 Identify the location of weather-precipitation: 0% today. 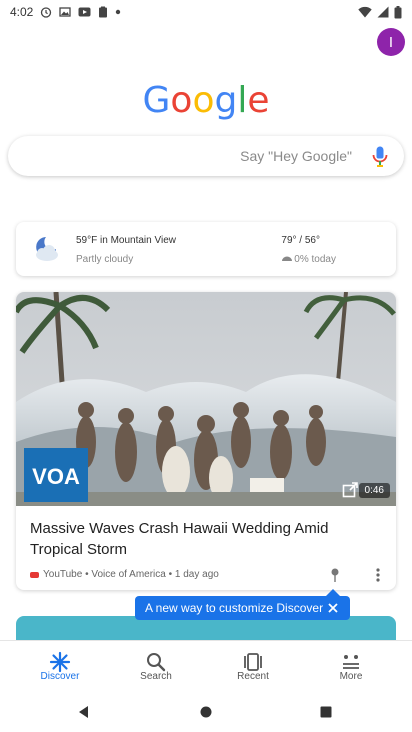
(308, 259).